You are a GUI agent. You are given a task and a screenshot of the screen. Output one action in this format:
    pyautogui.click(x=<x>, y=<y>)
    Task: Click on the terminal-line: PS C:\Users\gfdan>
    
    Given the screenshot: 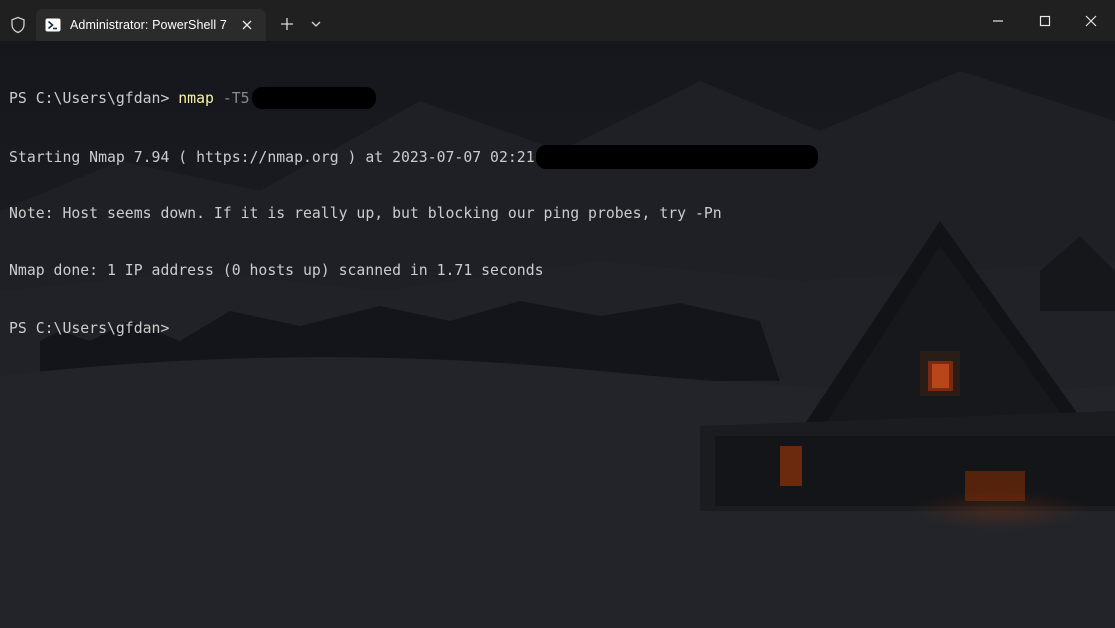 What is the action you would take?
    pyautogui.click(x=413, y=328)
    